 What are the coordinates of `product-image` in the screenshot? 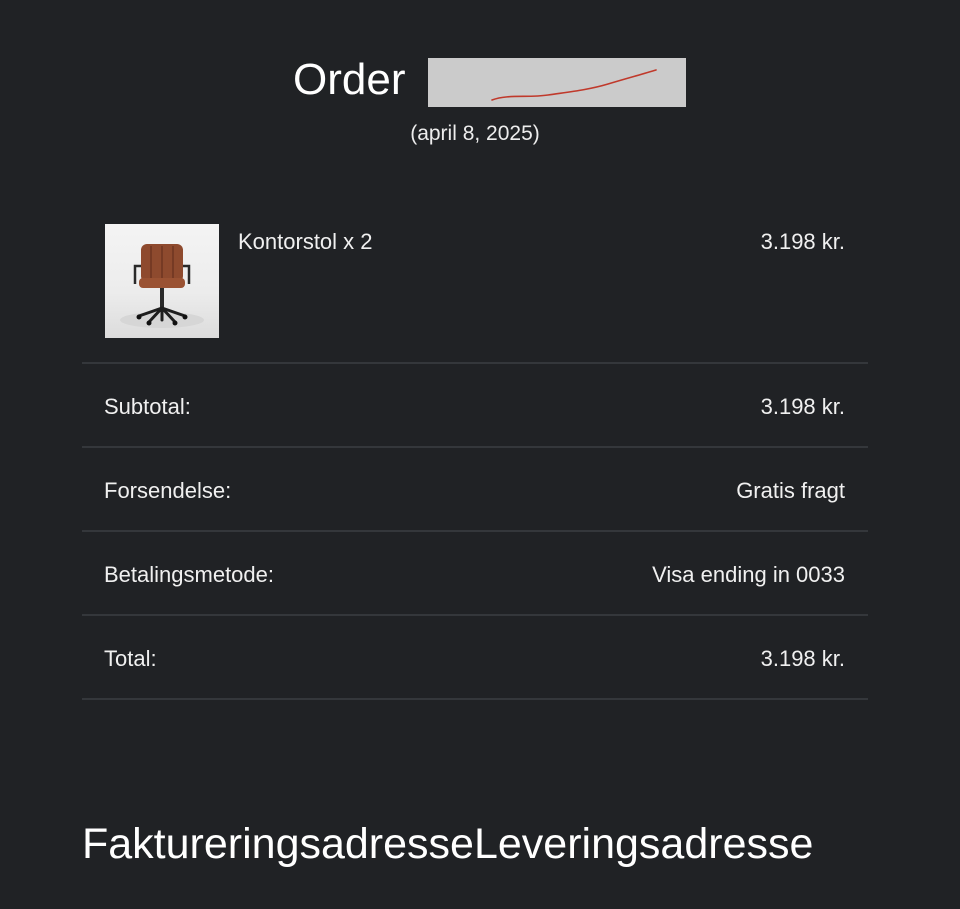 It's located at (162, 281).